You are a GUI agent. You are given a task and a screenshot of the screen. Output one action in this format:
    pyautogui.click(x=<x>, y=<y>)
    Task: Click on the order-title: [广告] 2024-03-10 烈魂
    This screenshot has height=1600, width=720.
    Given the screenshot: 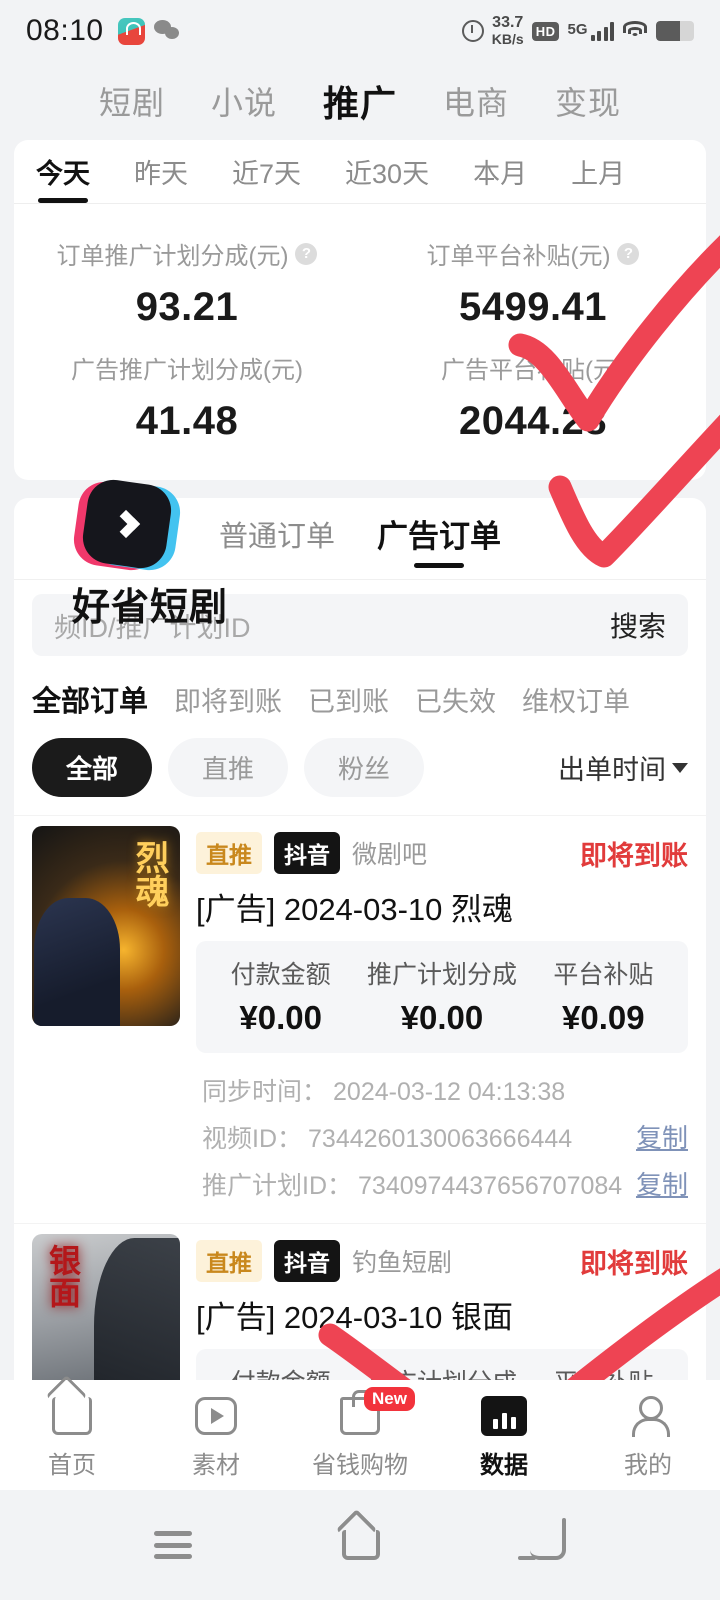 What is the action you would take?
    pyautogui.click(x=355, y=909)
    